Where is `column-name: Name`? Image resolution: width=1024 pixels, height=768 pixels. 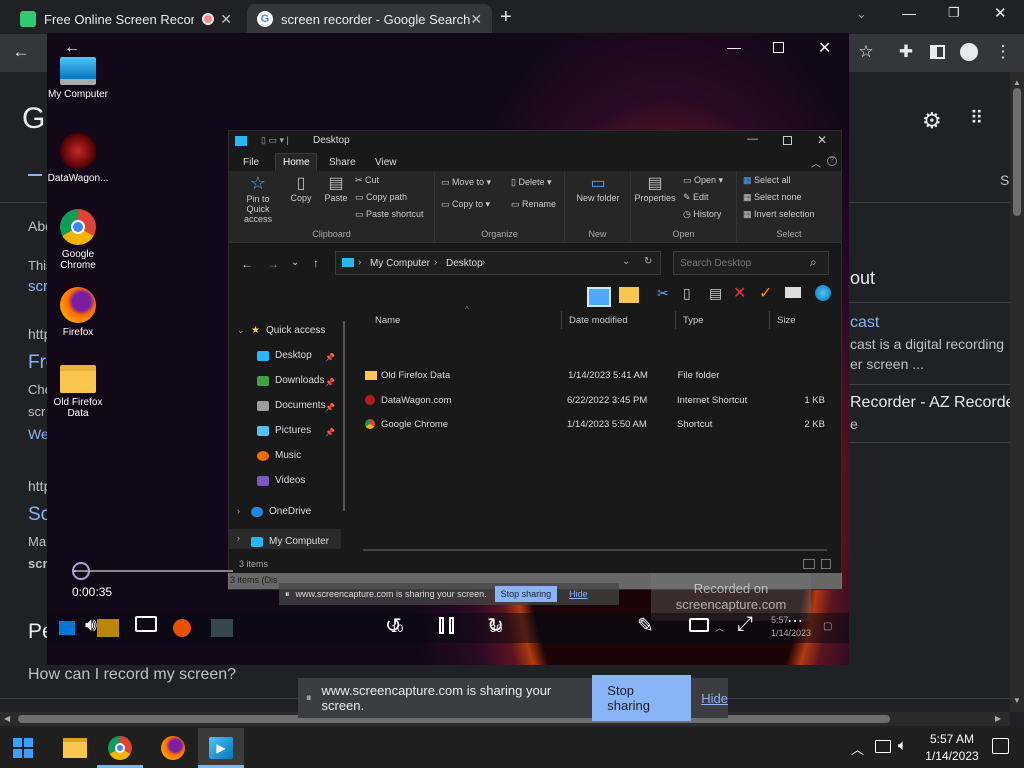 column-name: Name is located at coordinates (387, 320).